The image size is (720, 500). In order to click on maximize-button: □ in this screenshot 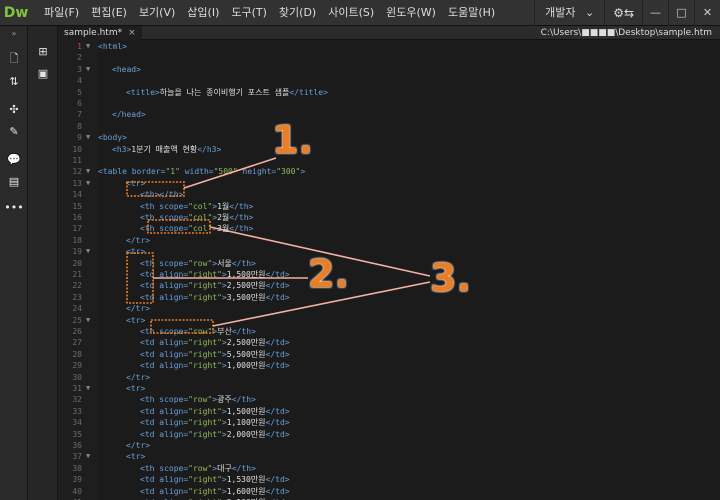, I will do `click(681, 13)`.